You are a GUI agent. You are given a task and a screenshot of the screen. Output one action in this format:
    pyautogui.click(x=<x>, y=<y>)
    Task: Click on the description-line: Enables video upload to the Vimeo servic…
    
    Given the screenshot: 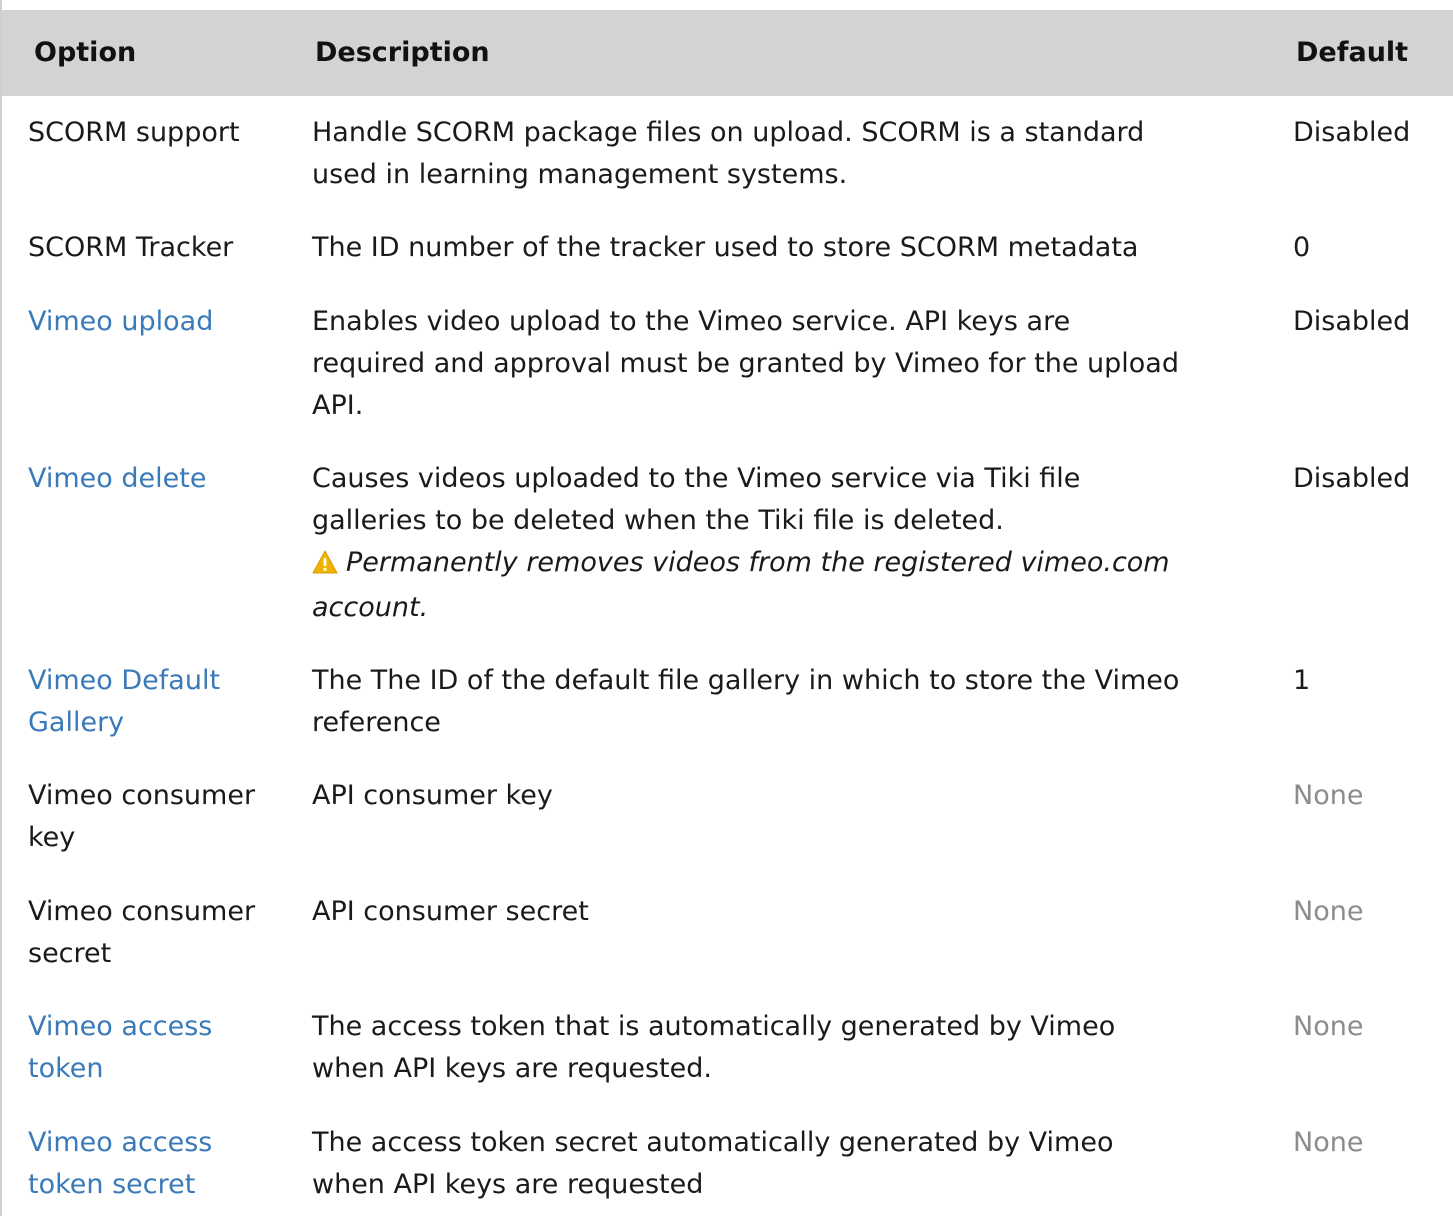 What is the action you would take?
    pyautogui.click(x=691, y=321)
    